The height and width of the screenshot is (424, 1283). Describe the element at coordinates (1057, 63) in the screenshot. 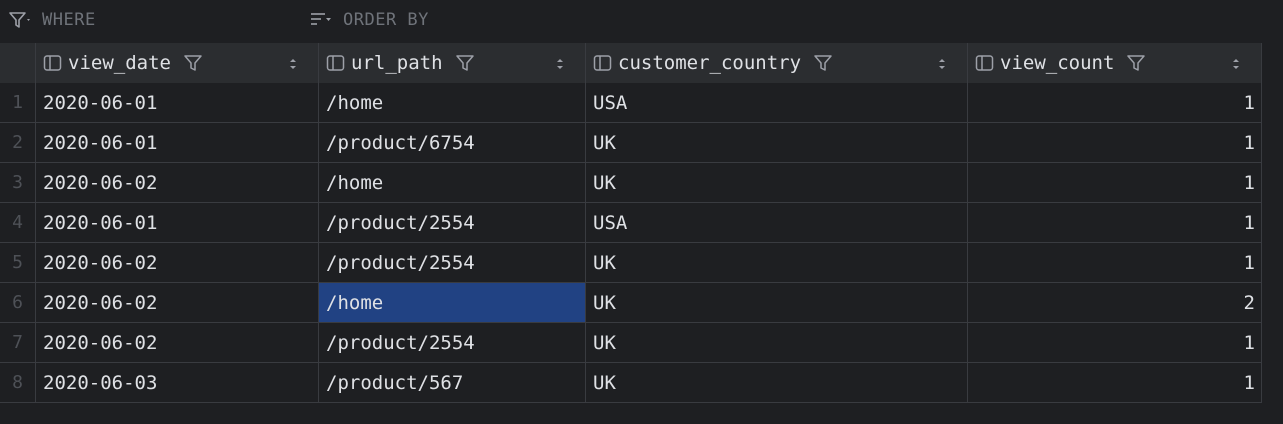

I see `column-title: view_count` at that location.